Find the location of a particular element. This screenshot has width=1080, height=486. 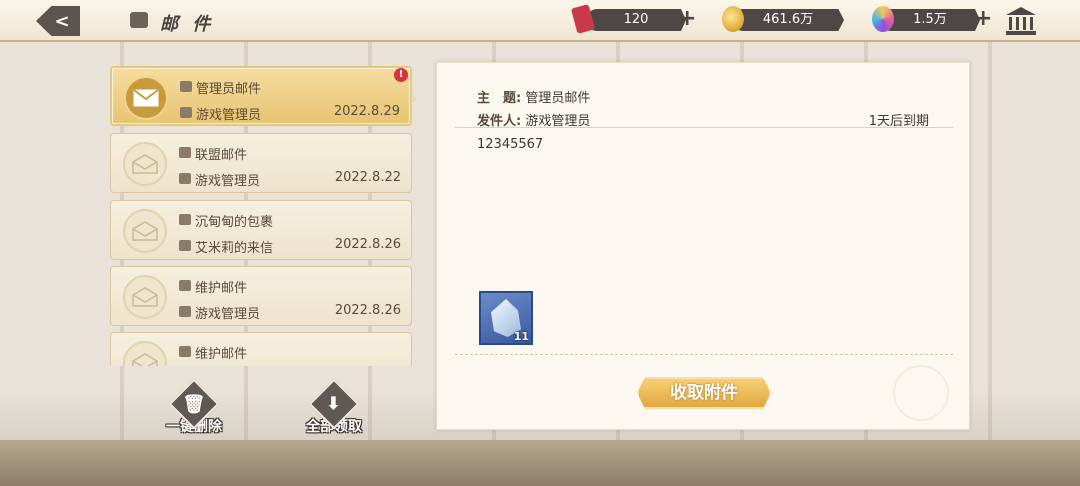

mail-title: 管理员邮件 is located at coordinates (229, 89).